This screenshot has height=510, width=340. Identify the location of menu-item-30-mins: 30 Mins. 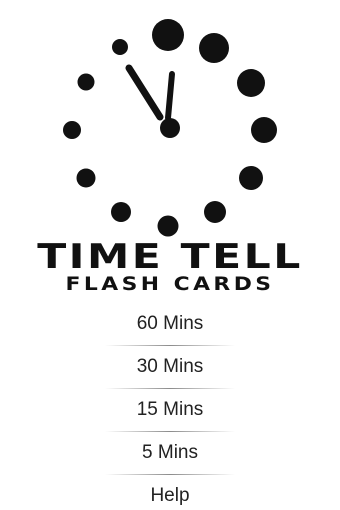
(170, 367).